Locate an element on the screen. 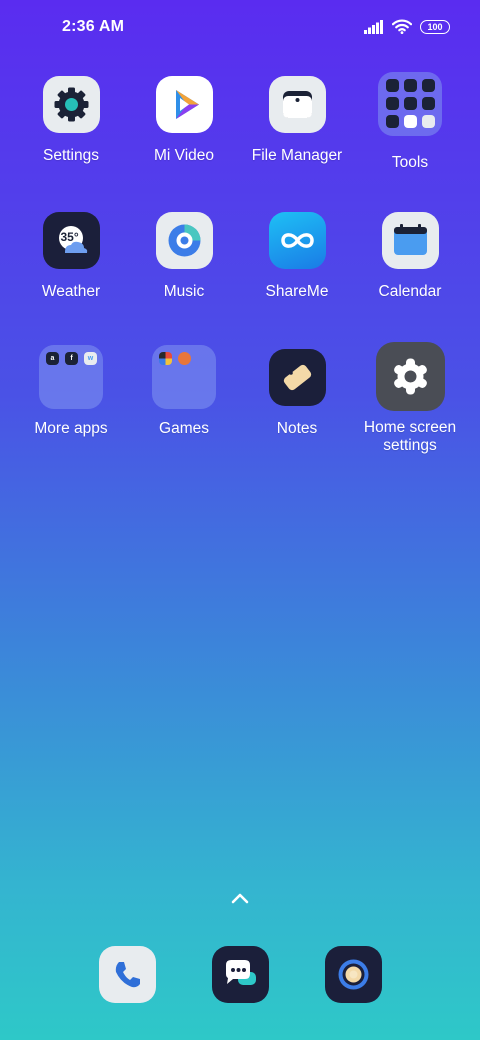  amazon-icon: a is located at coordinates (52, 358).